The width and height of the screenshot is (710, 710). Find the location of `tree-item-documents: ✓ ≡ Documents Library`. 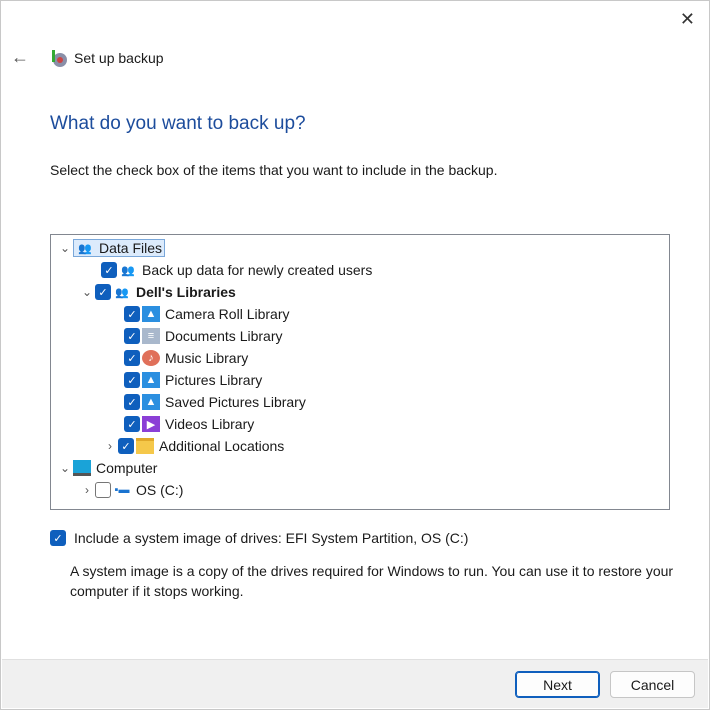

tree-item-documents: ✓ ≡ Documents Library is located at coordinates (203, 336).